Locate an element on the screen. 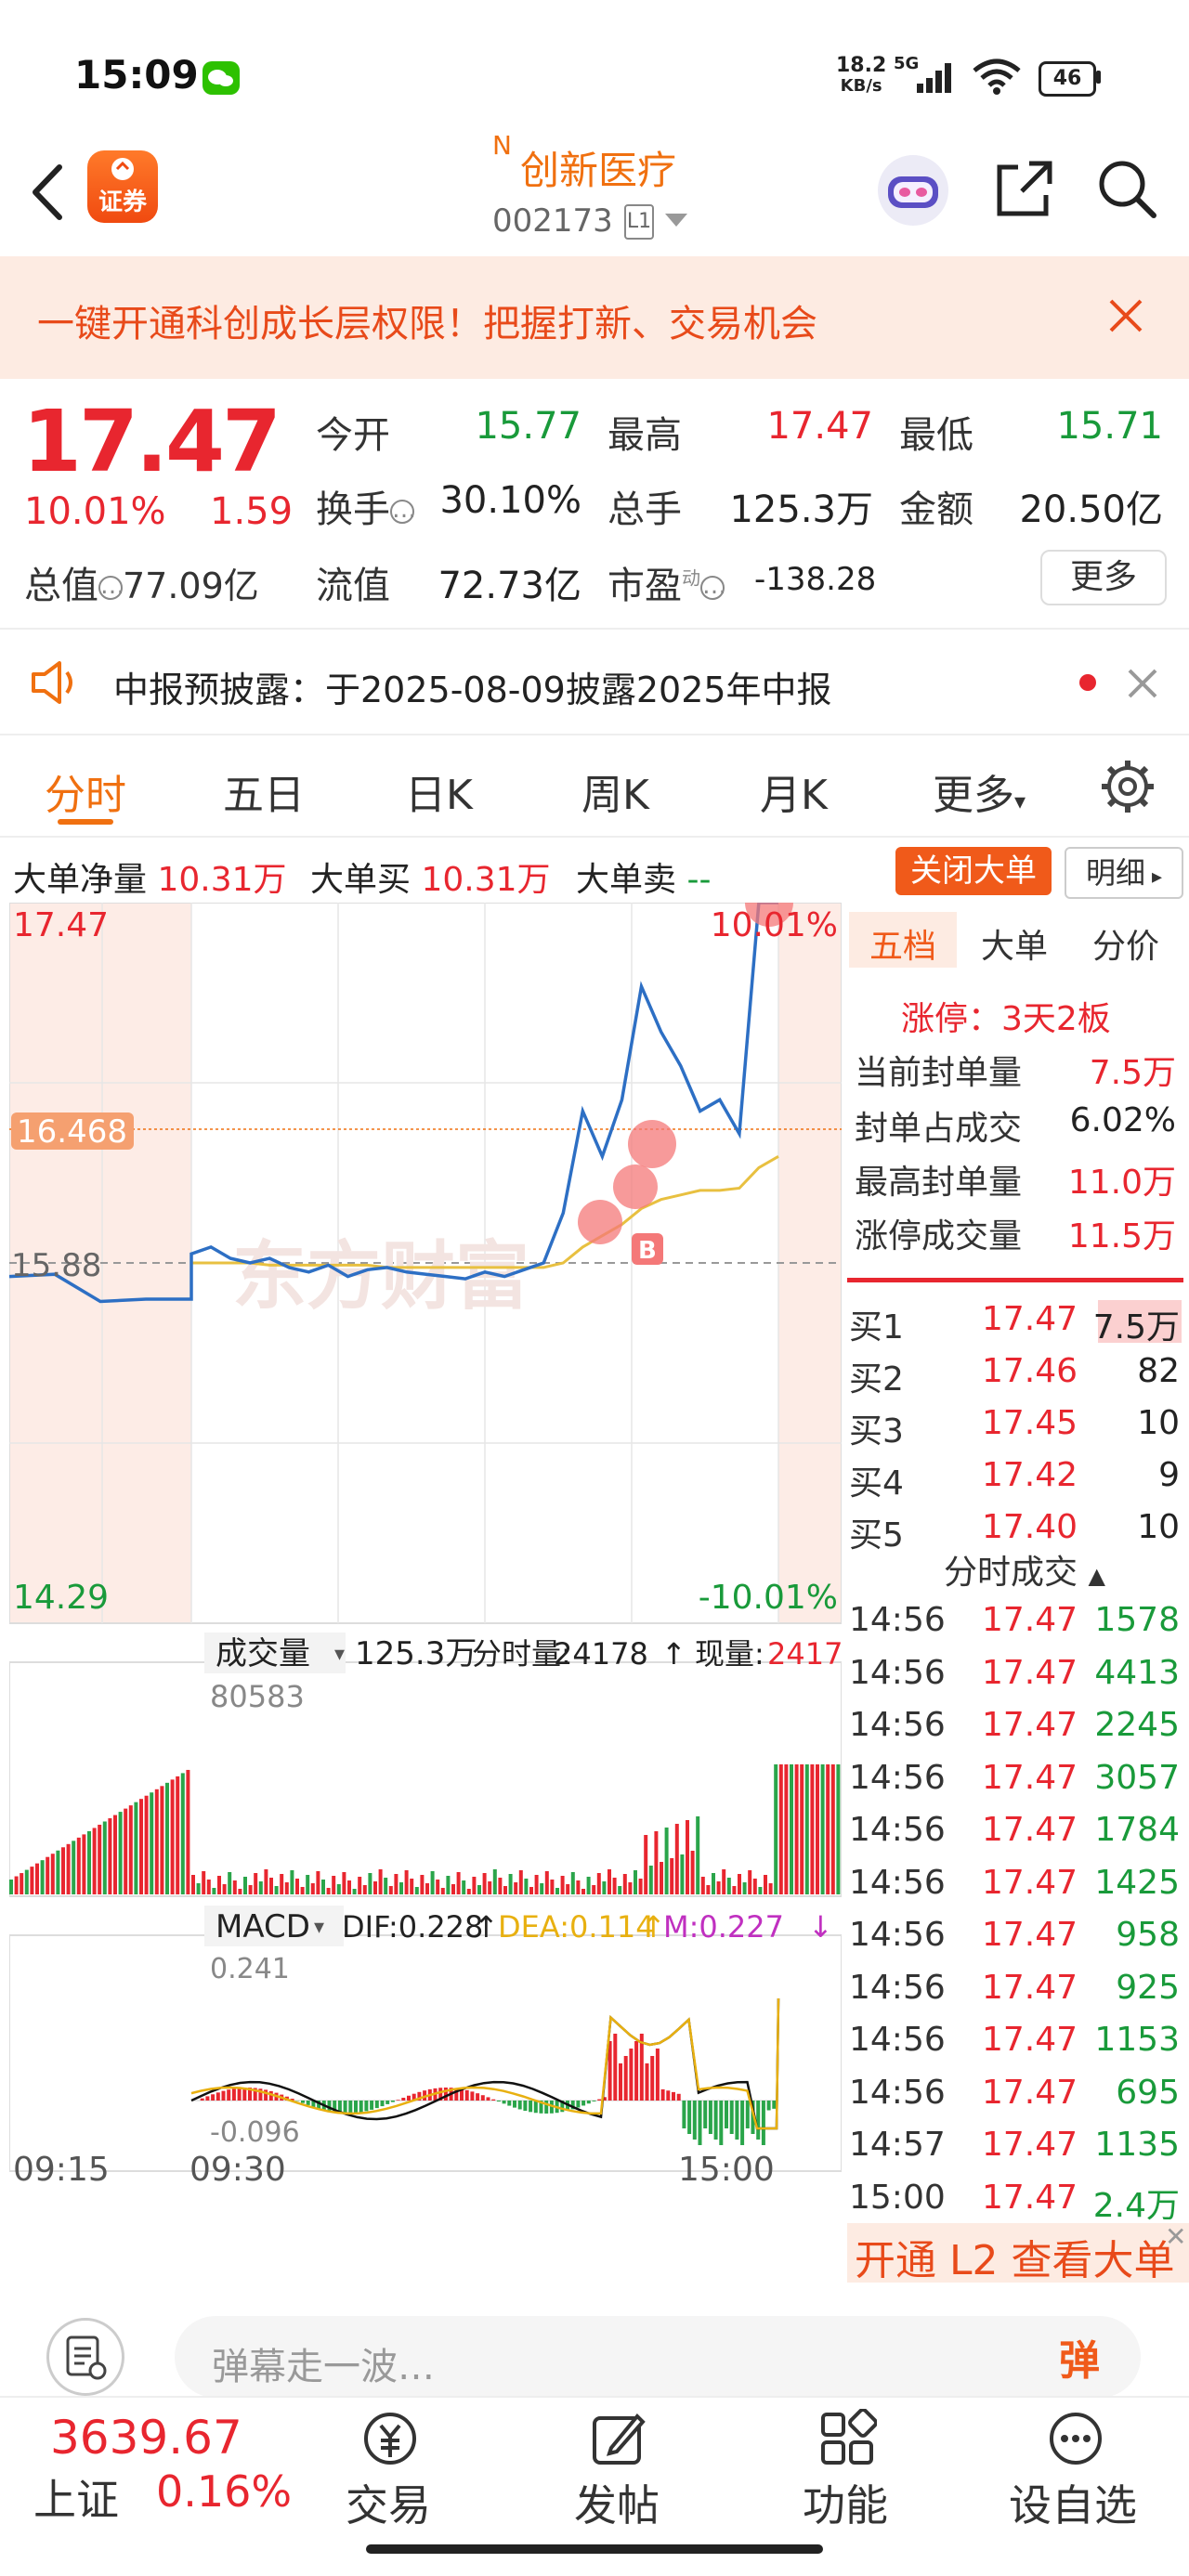 The width and height of the screenshot is (1189, 2576). close-icon: ✕ is located at coordinates (1175, 2236).